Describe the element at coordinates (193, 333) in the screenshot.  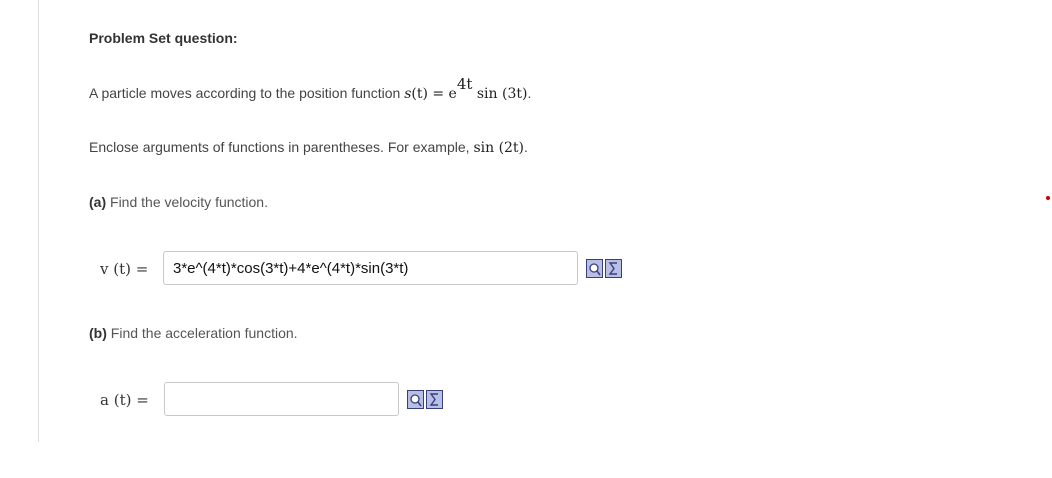
I see `part-b-prompt: (b) Find the acceleration function.` at that location.